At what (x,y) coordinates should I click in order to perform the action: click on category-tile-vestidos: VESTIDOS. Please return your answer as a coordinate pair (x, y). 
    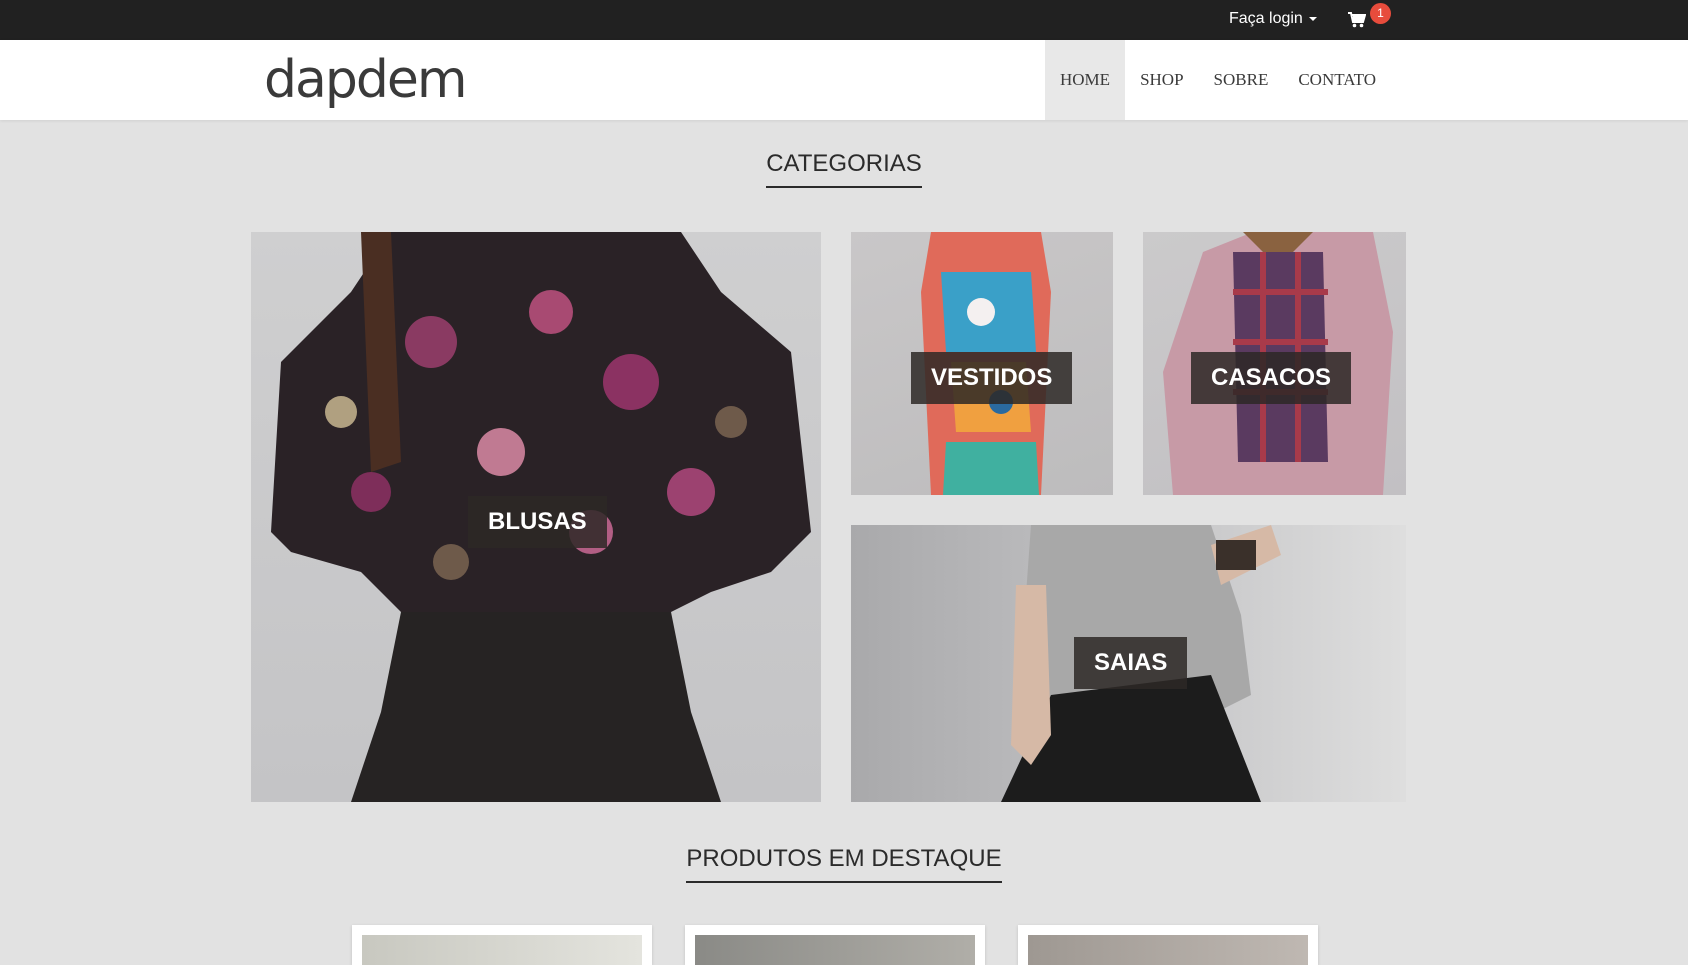
    Looking at the image, I should click on (982, 363).